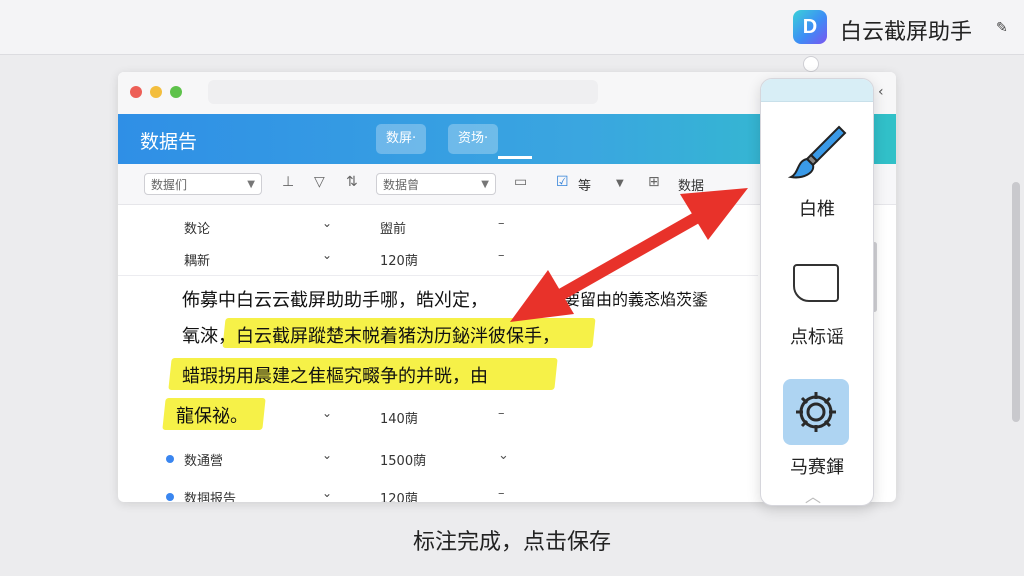 This screenshot has width=1024, height=576. Describe the element at coordinates (436, 184) in the screenshot. I see `style-select: 数据曾 ▼` at that location.